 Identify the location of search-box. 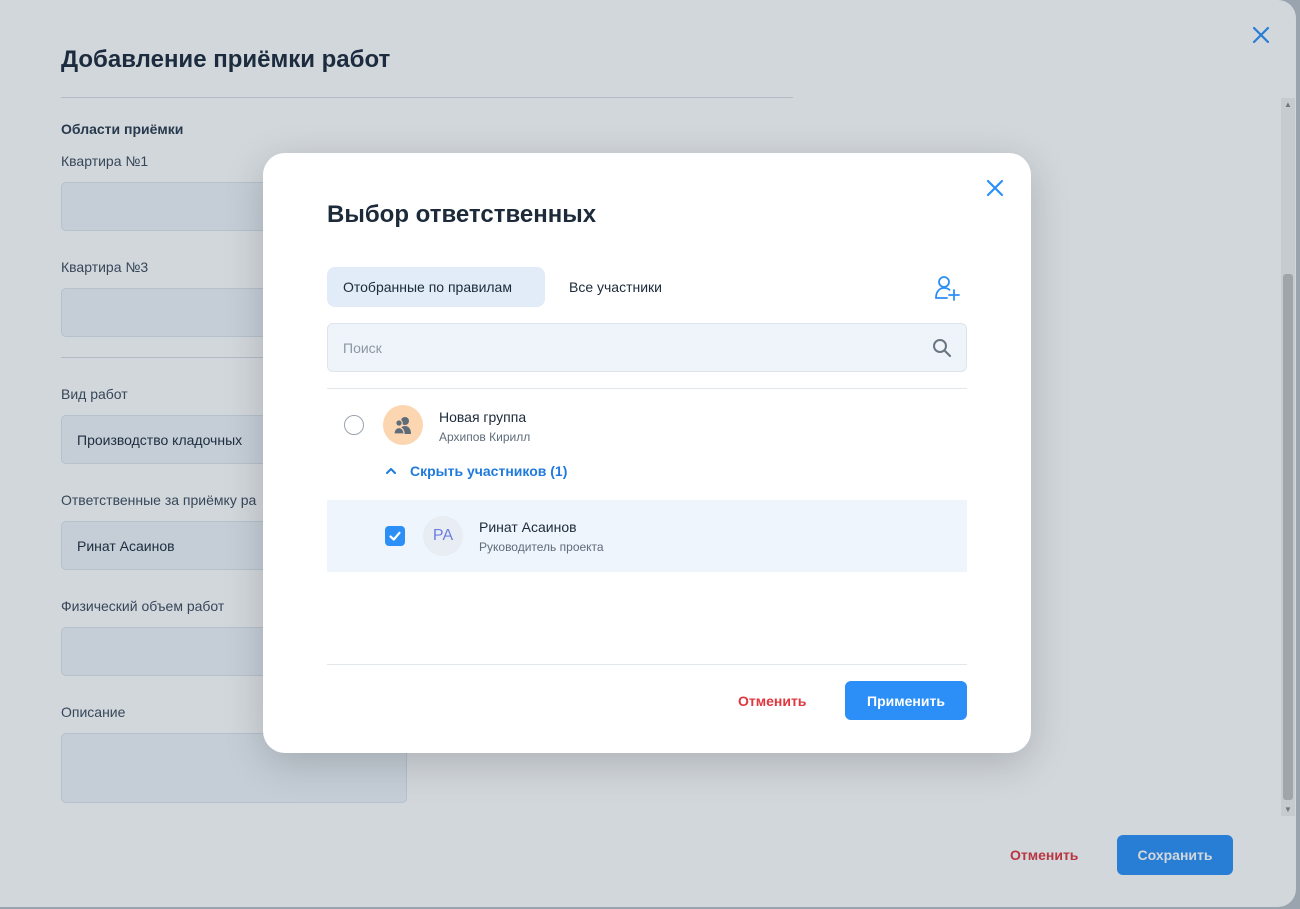
(647, 347).